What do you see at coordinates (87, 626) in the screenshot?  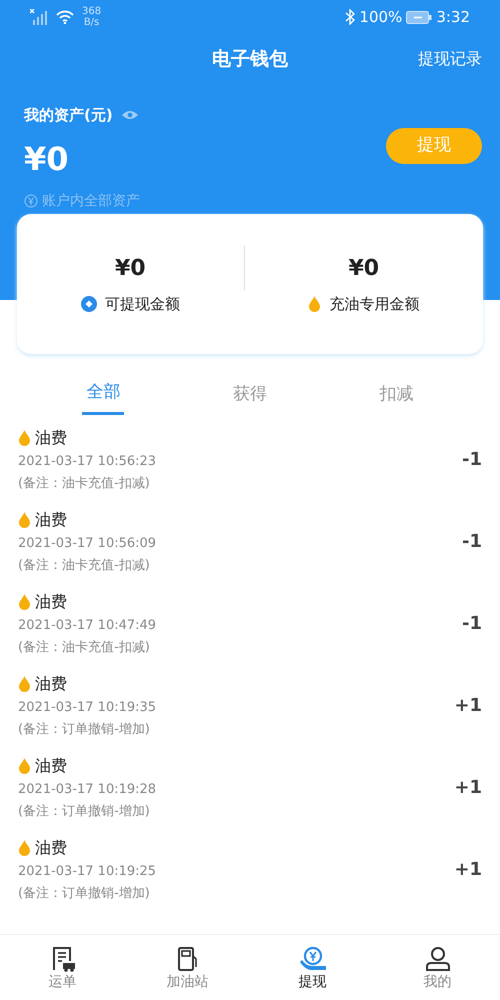 I see `record-time: 2021-03-17 10:47:49` at bounding box center [87, 626].